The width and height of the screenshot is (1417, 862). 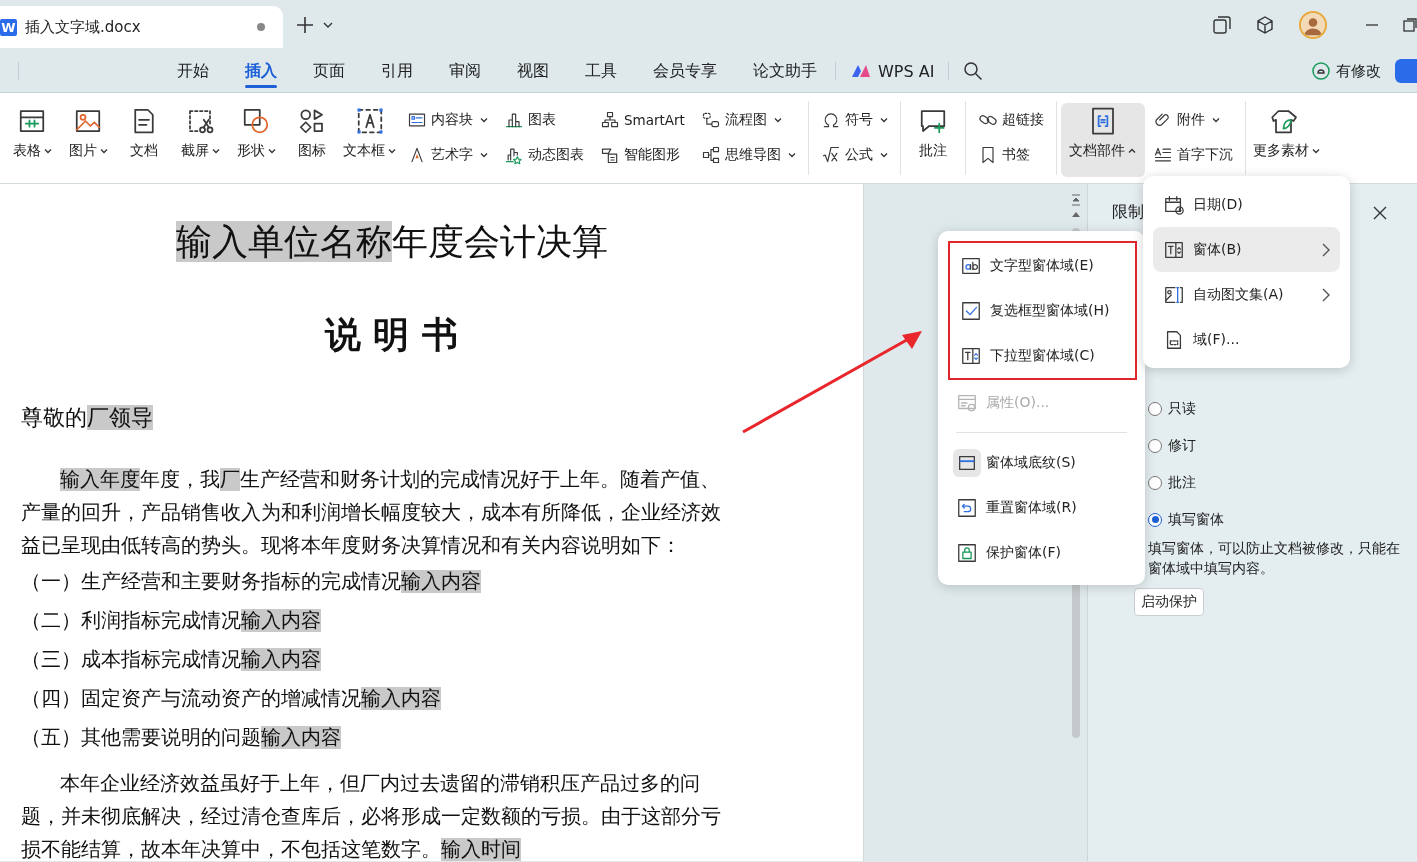 What do you see at coordinates (1128, 212) in the screenshot?
I see `panel-title: 限制` at bounding box center [1128, 212].